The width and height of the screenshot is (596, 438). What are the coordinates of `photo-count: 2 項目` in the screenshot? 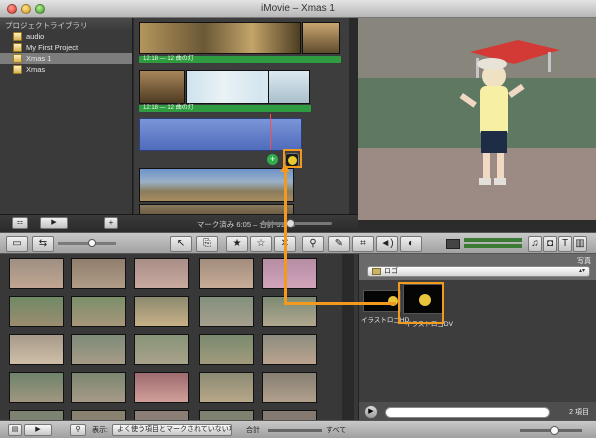 It's located at (579, 412).